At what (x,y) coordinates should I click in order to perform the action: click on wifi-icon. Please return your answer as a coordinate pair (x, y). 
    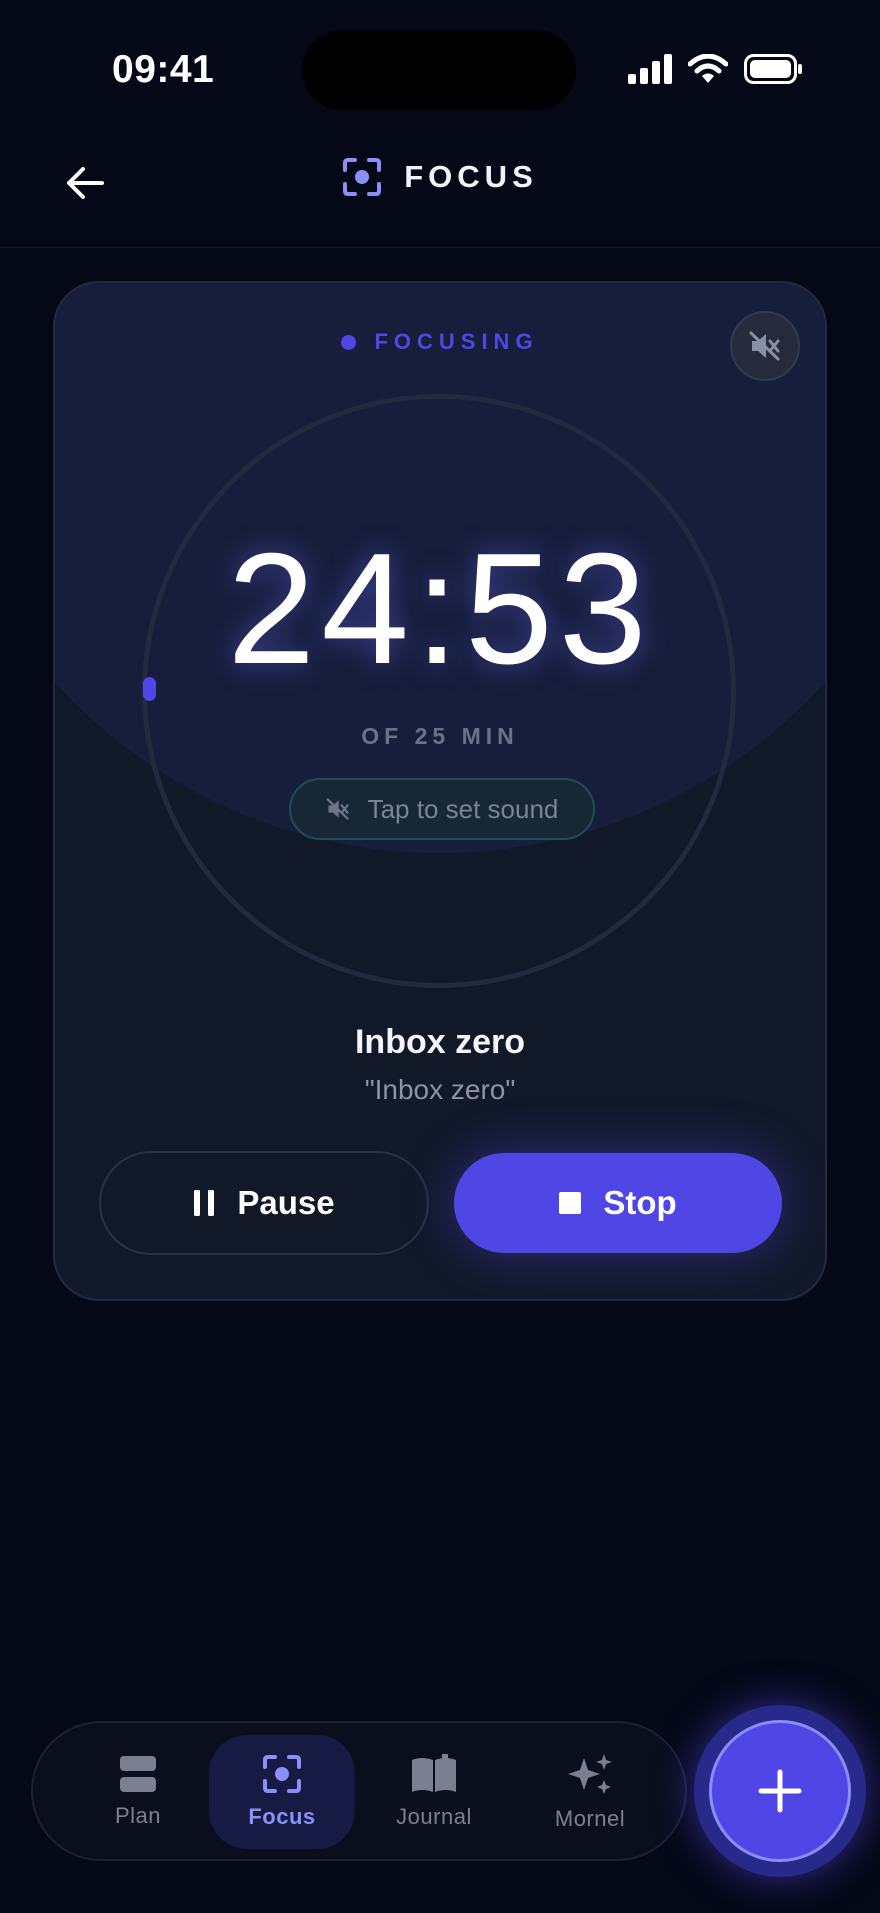
    Looking at the image, I should click on (708, 68).